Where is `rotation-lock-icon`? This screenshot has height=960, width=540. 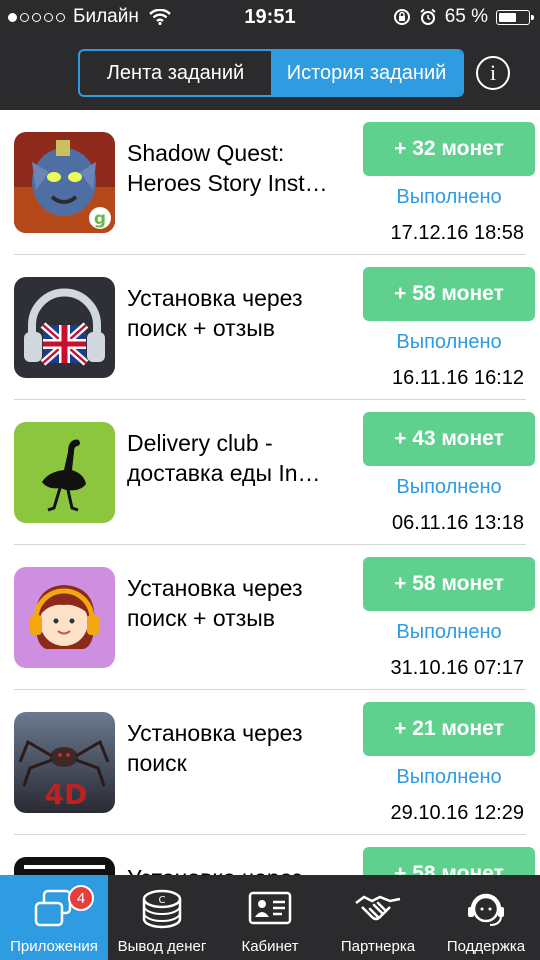 rotation-lock-icon is located at coordinates (401, 17).